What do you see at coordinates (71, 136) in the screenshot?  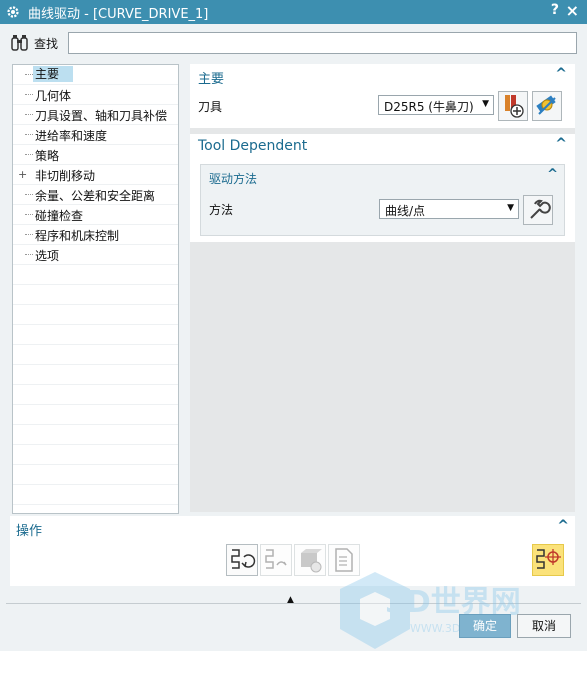 I see `tree-item-label: 进给率和速度` at bounding box center [71, 136].